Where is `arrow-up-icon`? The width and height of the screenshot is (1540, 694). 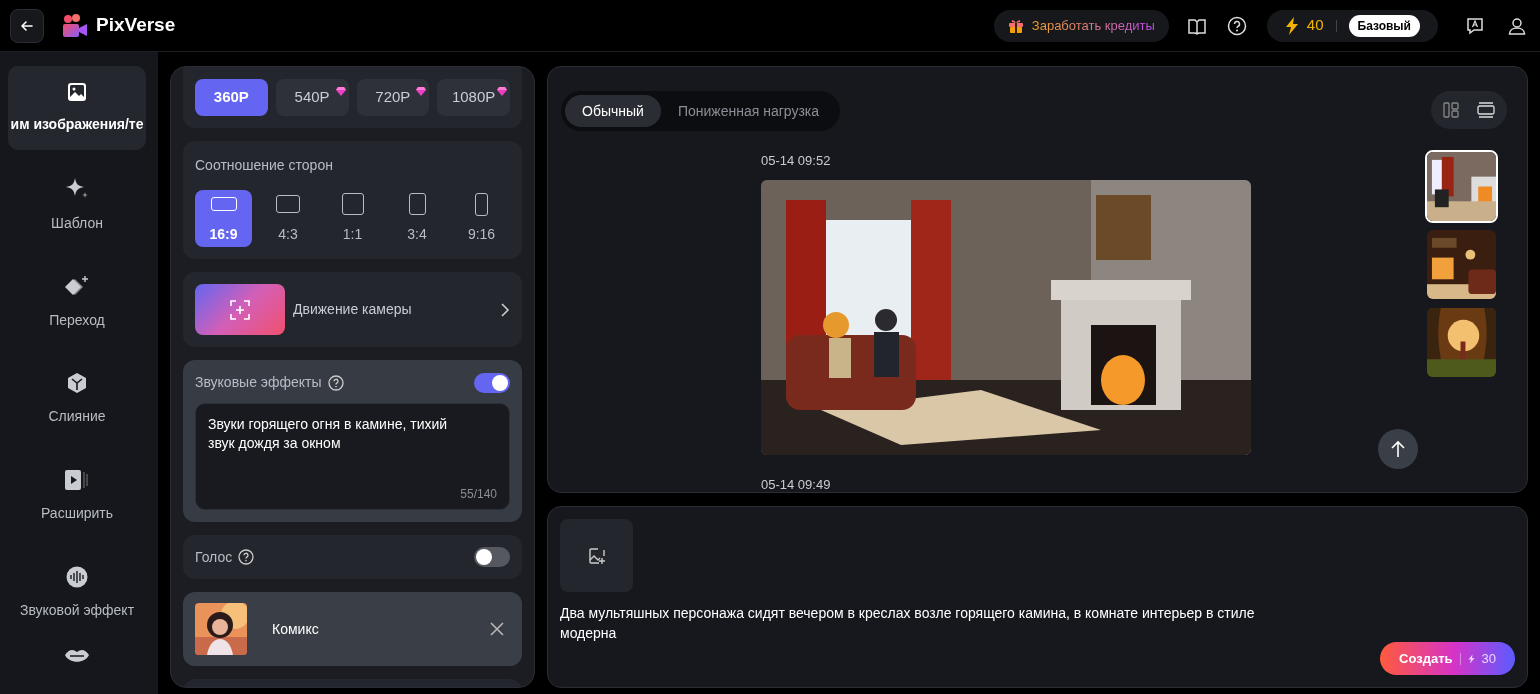 arrow-up-icon is located at coordinates (1398, 449).